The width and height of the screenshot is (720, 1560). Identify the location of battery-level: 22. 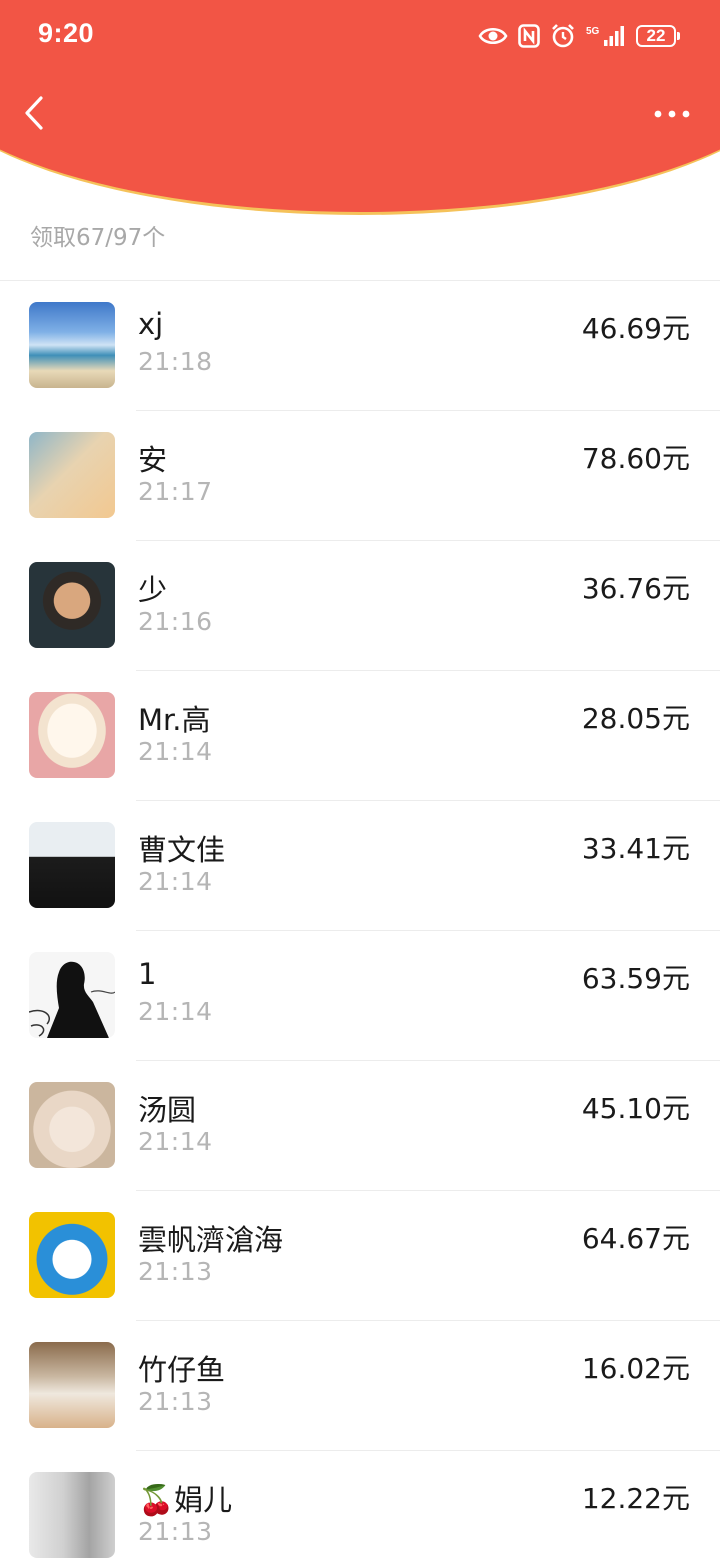
(656, 36).